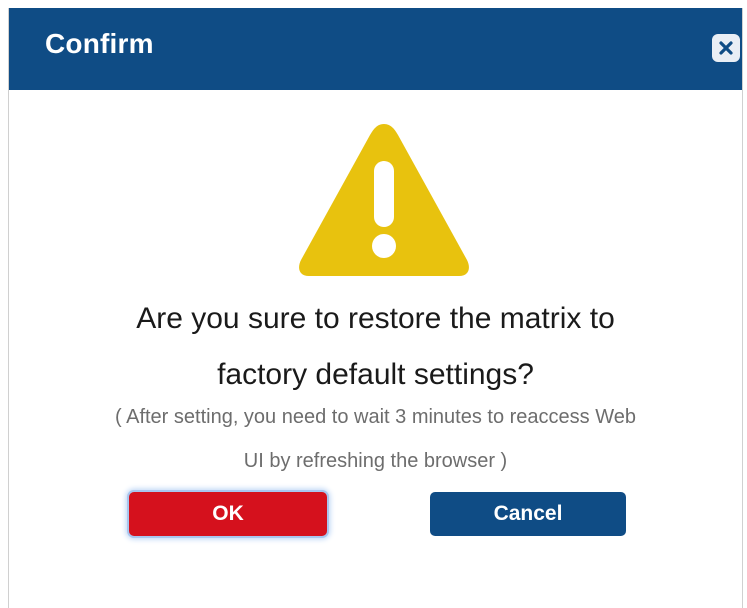 The width and height of the screenshot is (747, 608). Describe the element at coordinates (375, 49) in the screenshot. I see `dialog-titlebar: Confirm` at that location.